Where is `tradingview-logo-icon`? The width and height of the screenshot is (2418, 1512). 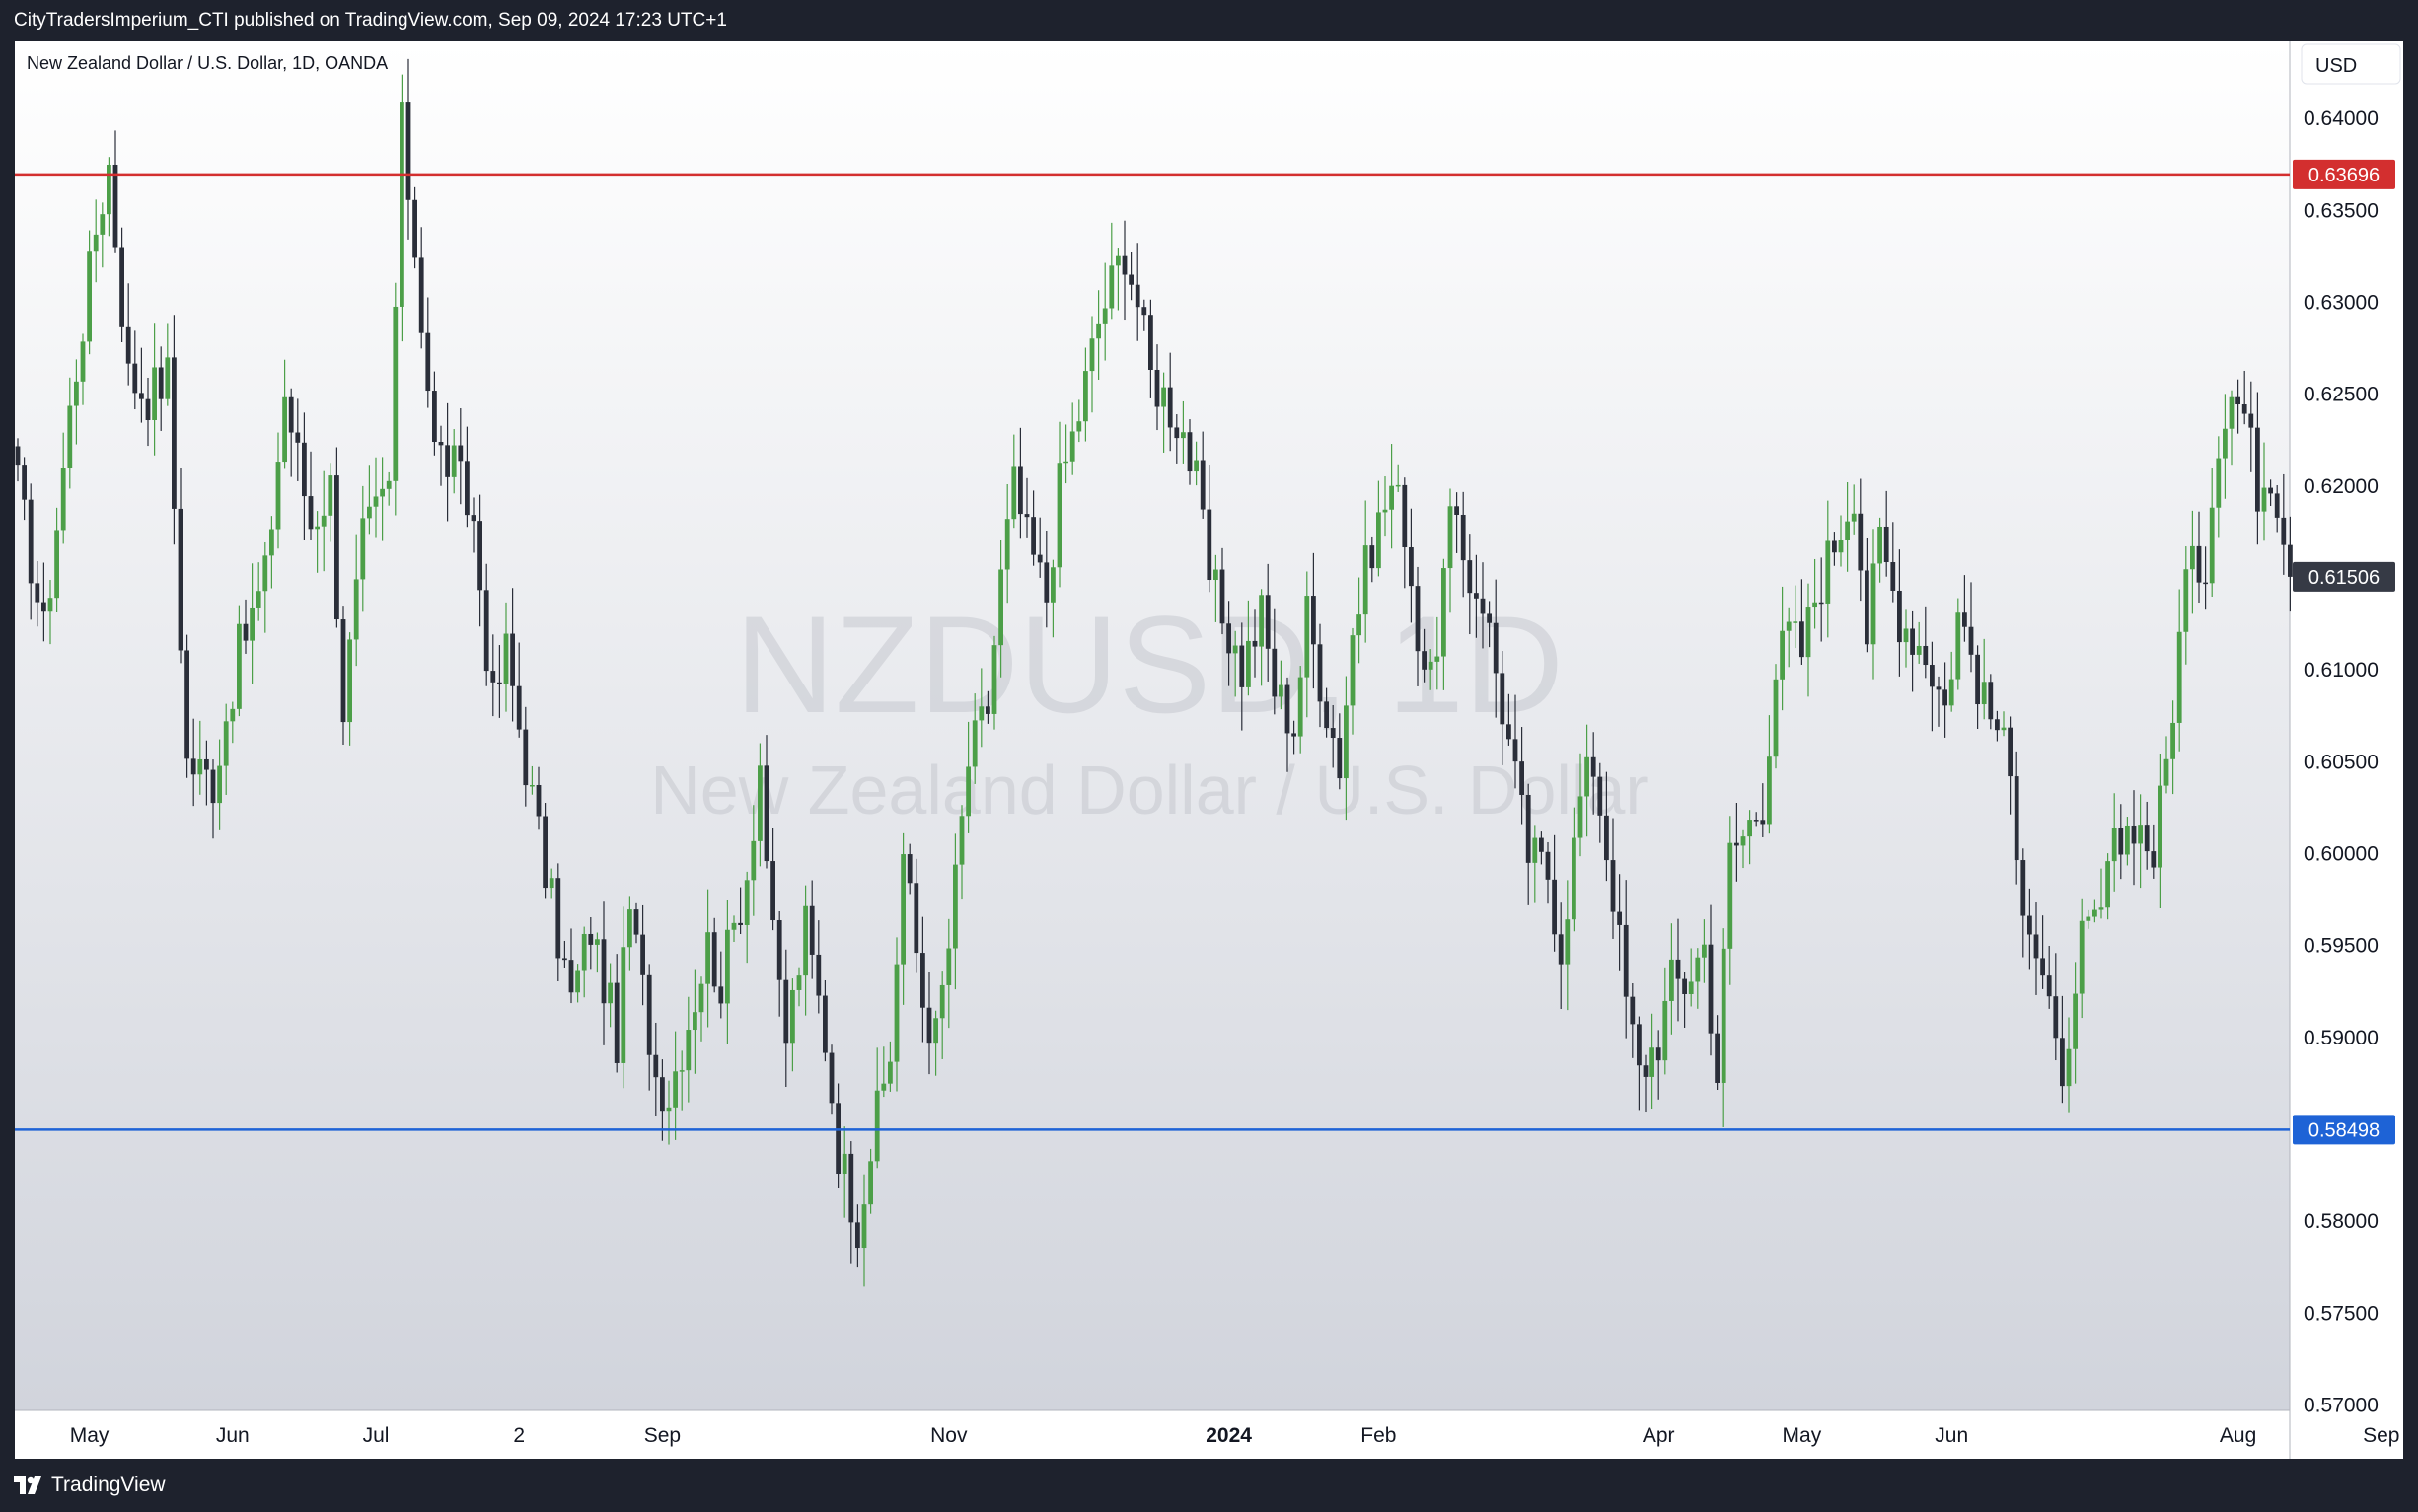 tradingview-logo-icon is located at coordinates (28, 1485).